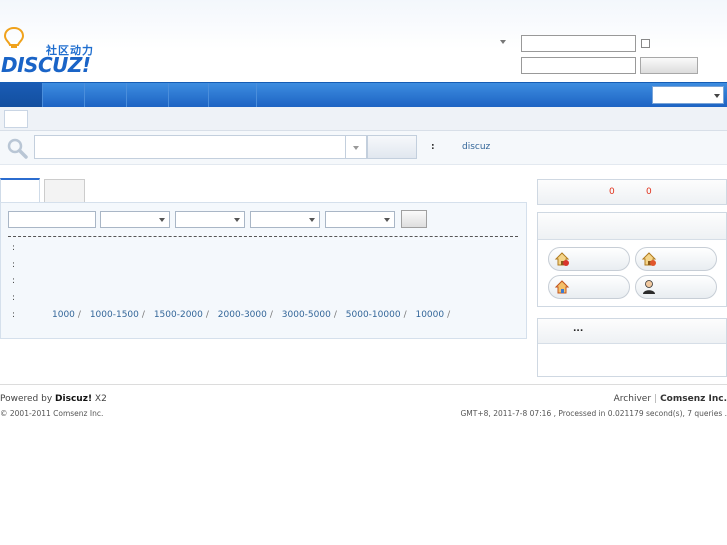  I want to click on lightbulb-logo-icon, so click(14, 37).